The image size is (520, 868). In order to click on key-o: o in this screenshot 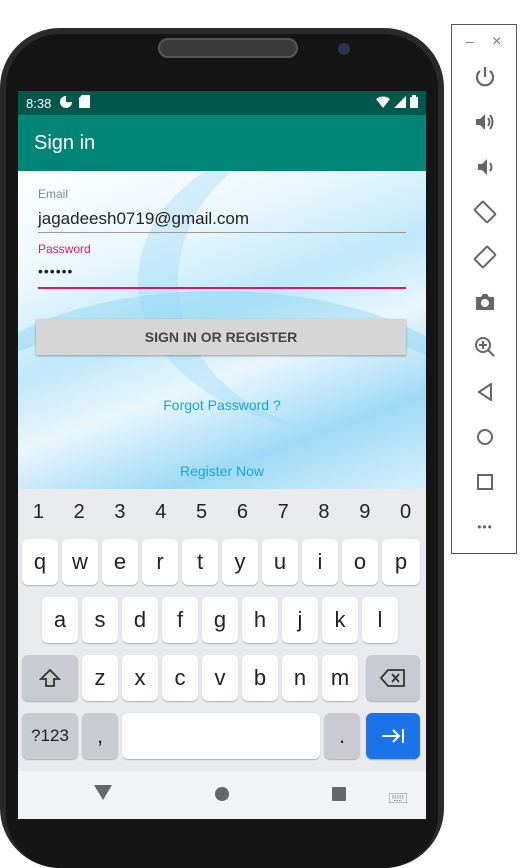, I will do `click(360, 562)`.